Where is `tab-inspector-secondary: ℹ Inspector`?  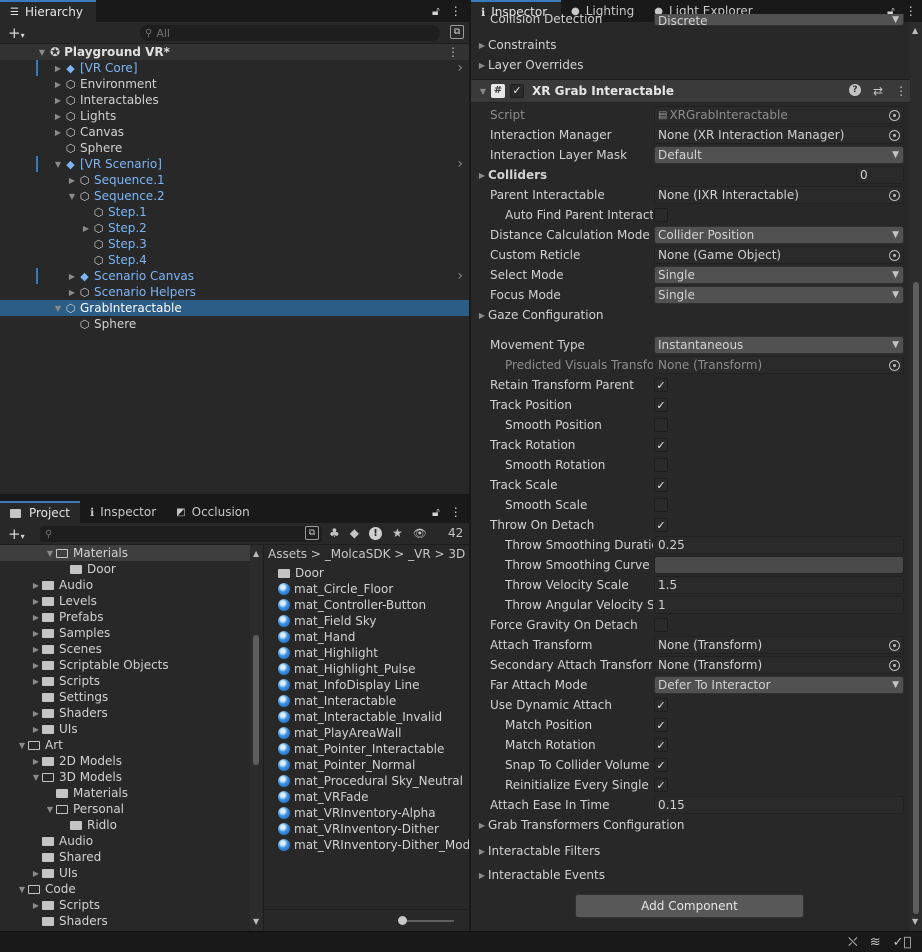 tab-inspector-secondary: ℹ Inspector is located at coordinates (123, 512).